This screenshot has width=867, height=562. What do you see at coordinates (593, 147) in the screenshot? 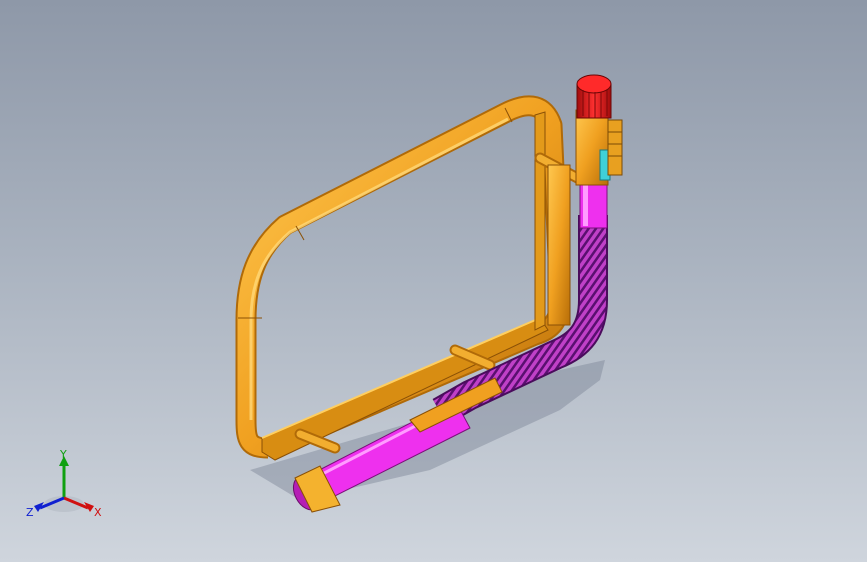
I see `connector-body` at bounding box center [593, 147].